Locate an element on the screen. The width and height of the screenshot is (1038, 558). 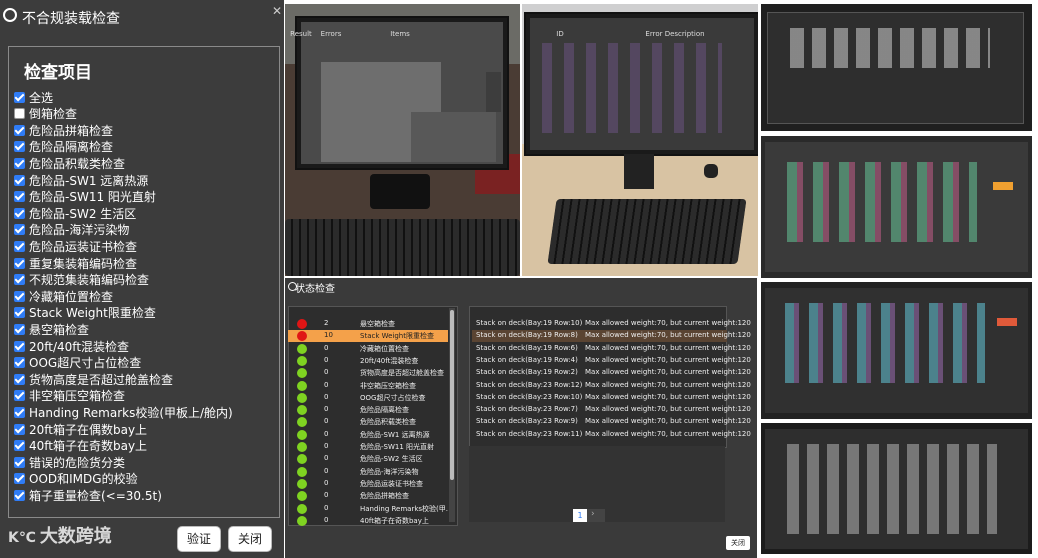
check-item: Handing Remarks校验(甲板上/舱内) is located at coordinates (123, 412).